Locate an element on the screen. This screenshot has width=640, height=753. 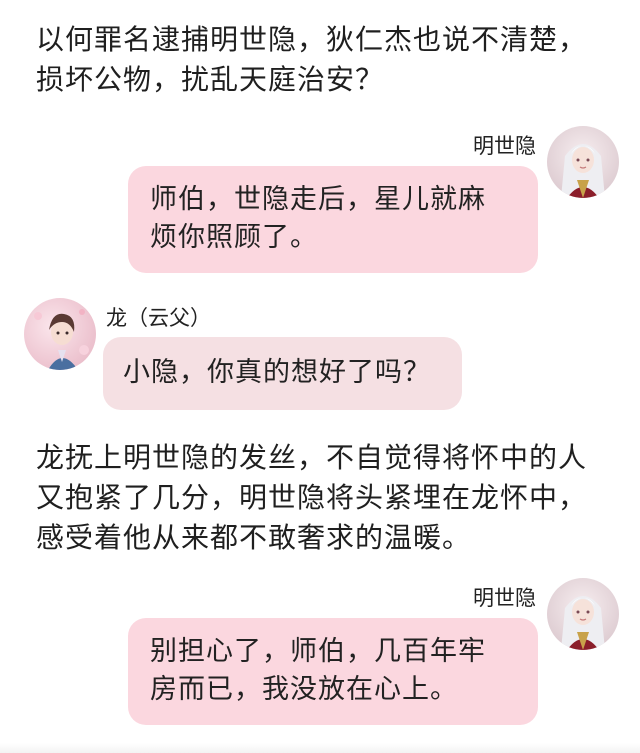
narration-line: 龙抚上明世隐的发丝，不自觉得将怀中的人 is located at coordinates (312, 457).